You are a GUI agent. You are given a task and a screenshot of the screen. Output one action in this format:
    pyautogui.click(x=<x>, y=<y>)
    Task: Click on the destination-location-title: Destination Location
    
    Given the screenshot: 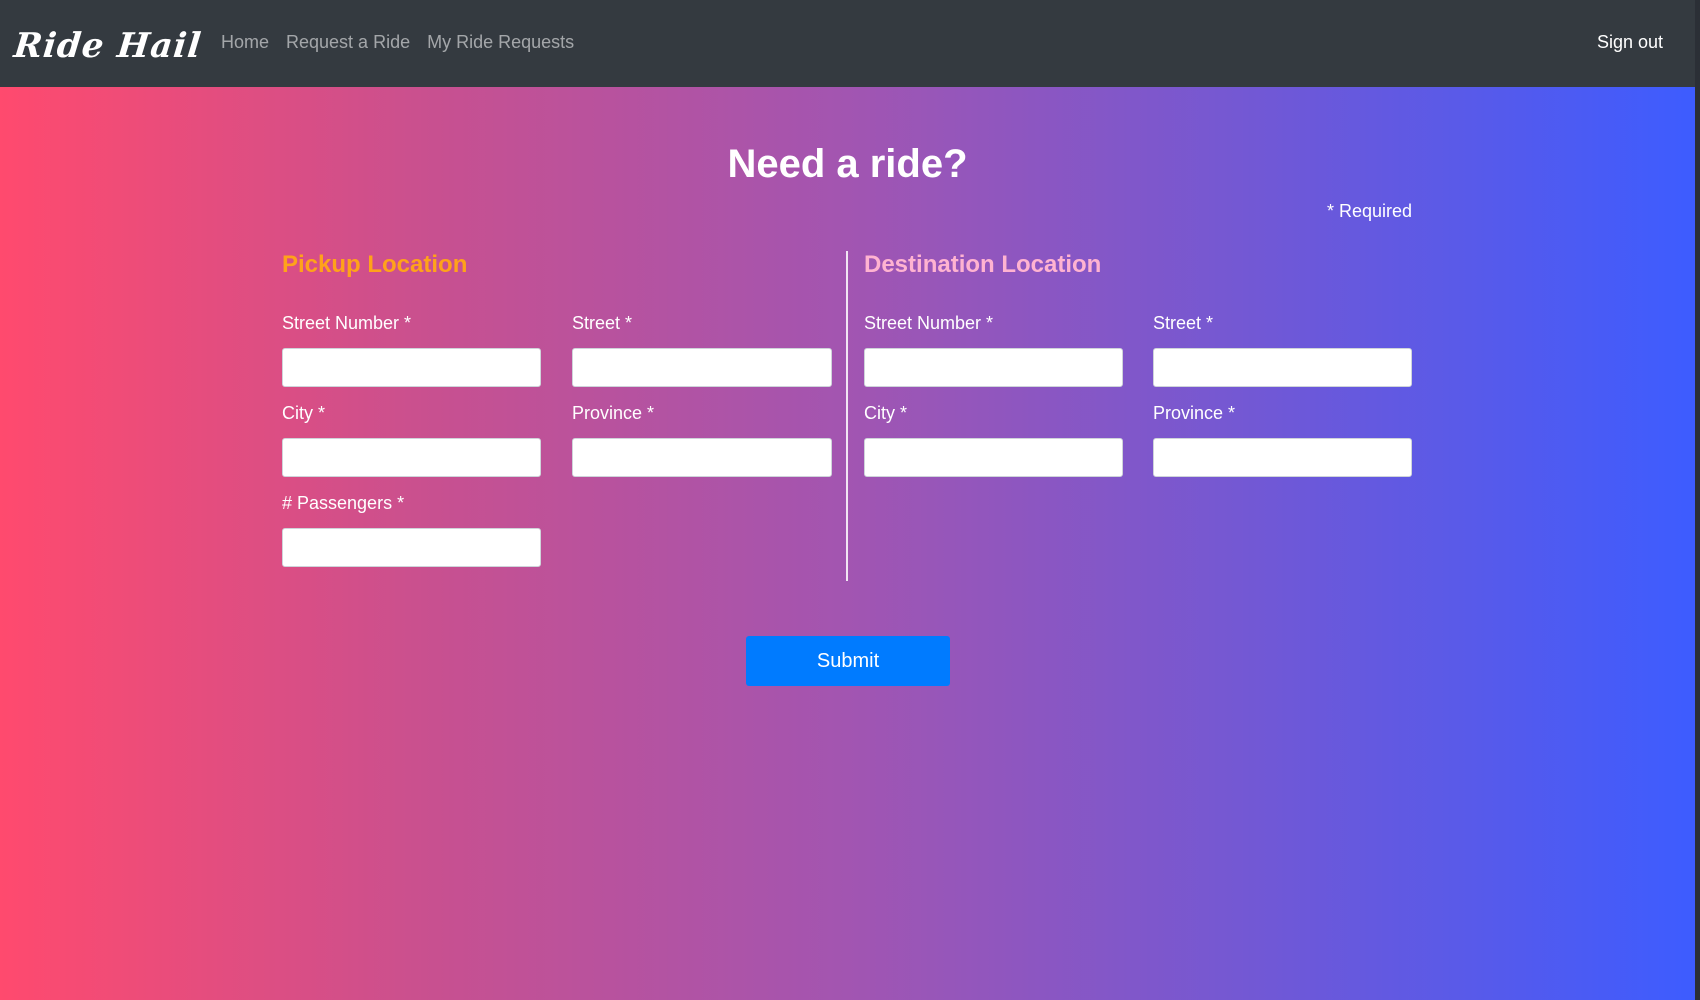 What is the action you would take?
    pyautogui.click(x=983, y=264)
    